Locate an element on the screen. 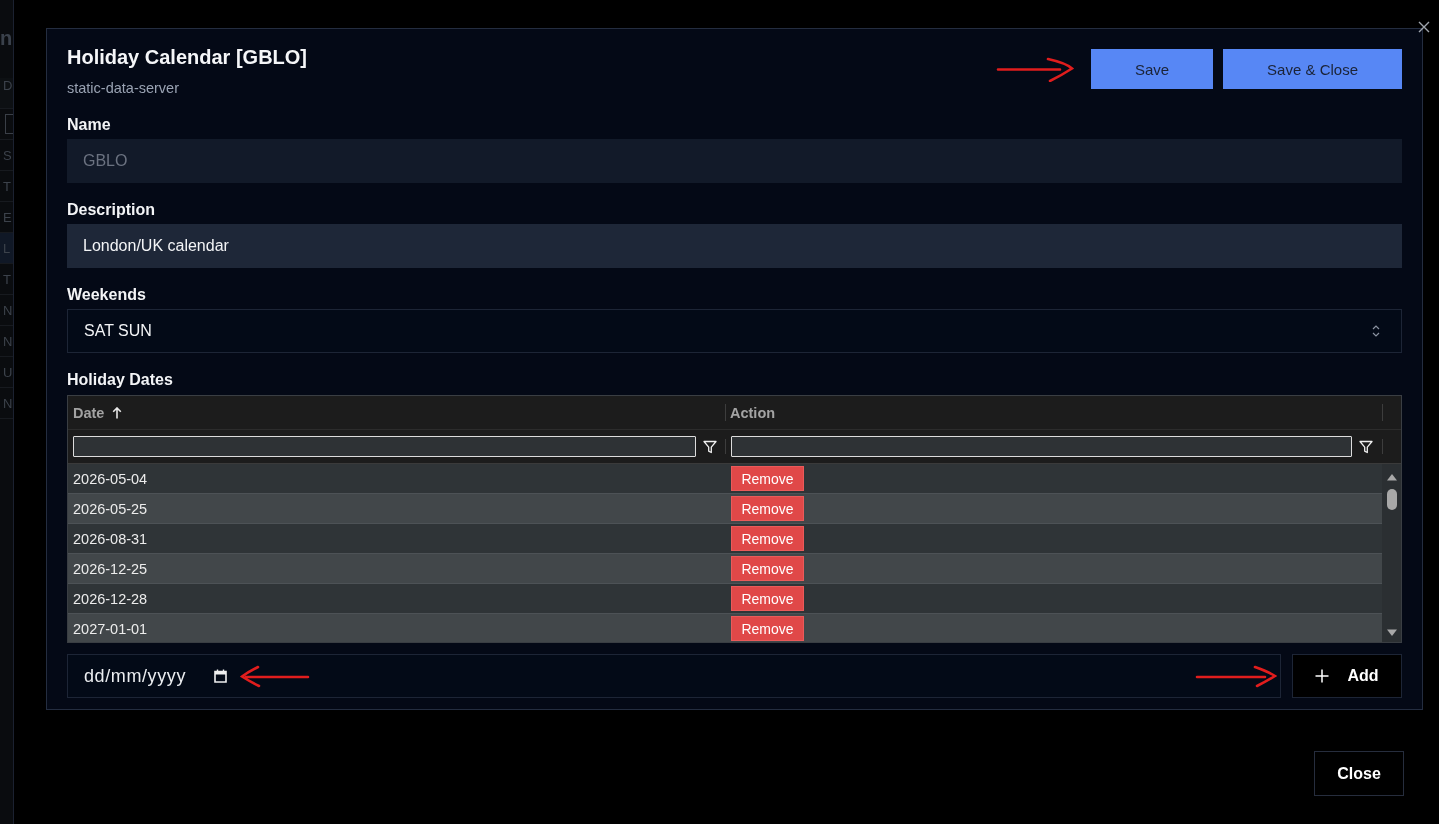 The image size is (1439, 824). plus-icon is located at coordinates (1322, 676).